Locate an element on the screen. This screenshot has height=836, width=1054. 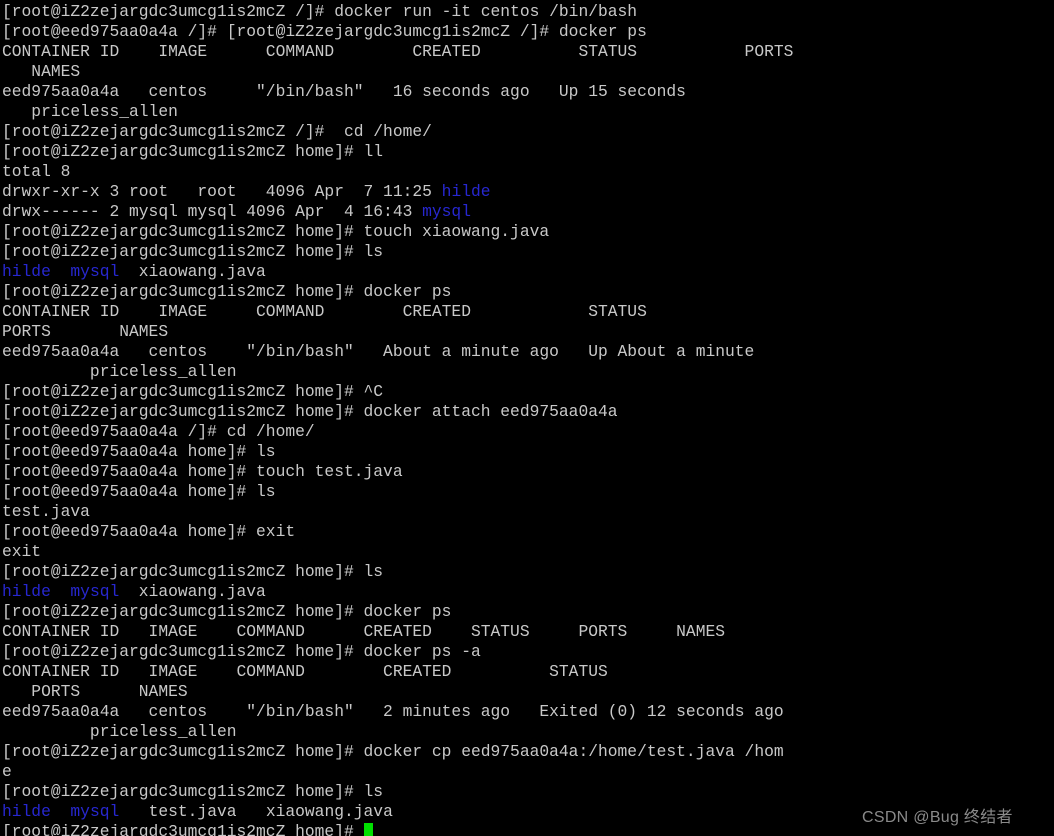
terminal-text: exit is located at coordinates (22, 551).